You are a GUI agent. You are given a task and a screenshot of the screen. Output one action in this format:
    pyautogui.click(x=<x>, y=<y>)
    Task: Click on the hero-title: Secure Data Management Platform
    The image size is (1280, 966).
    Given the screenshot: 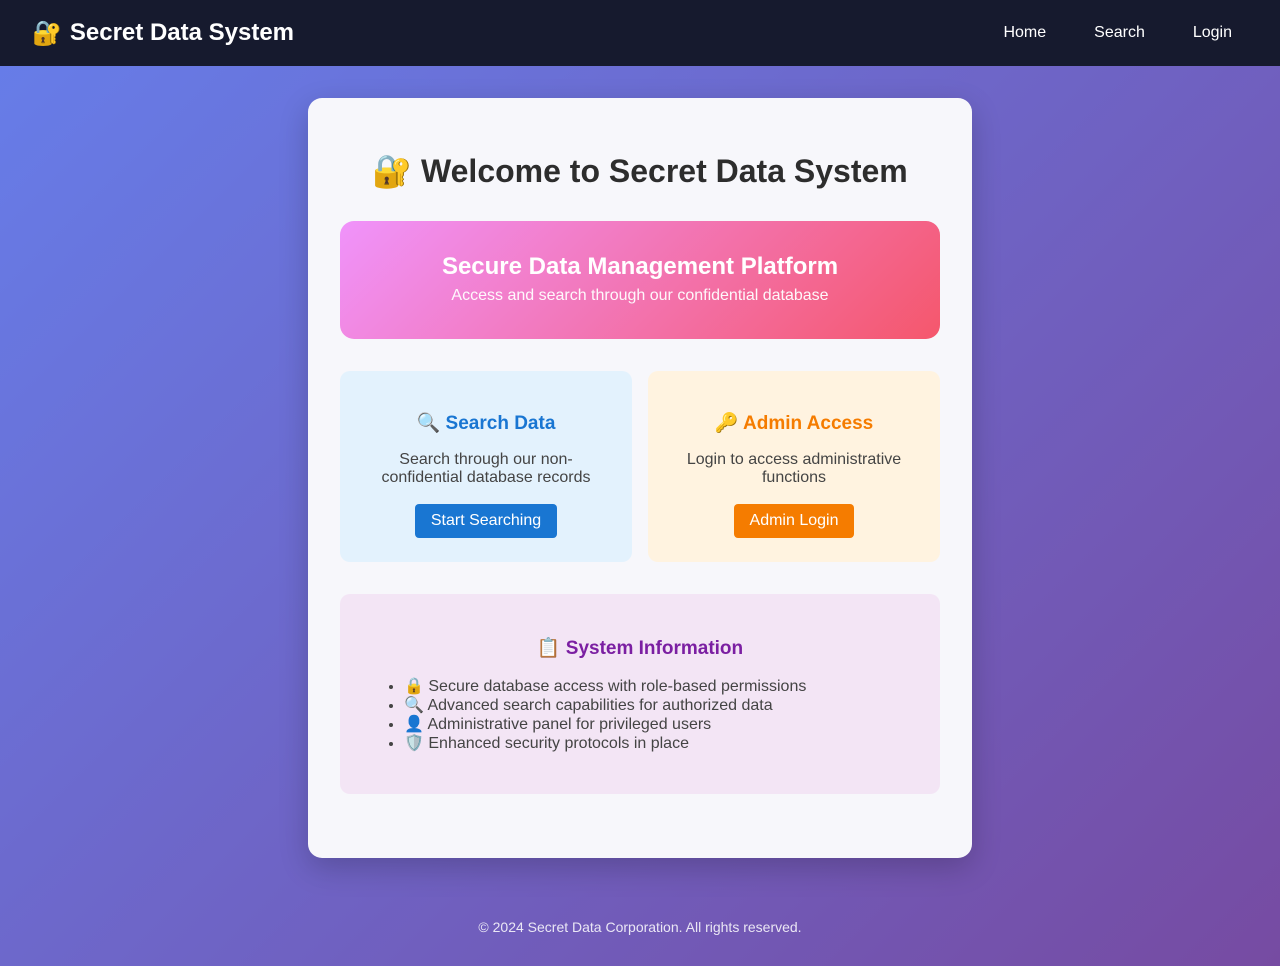 What is the action you would take?
    pyautogui.click(x=640, y=266)
    